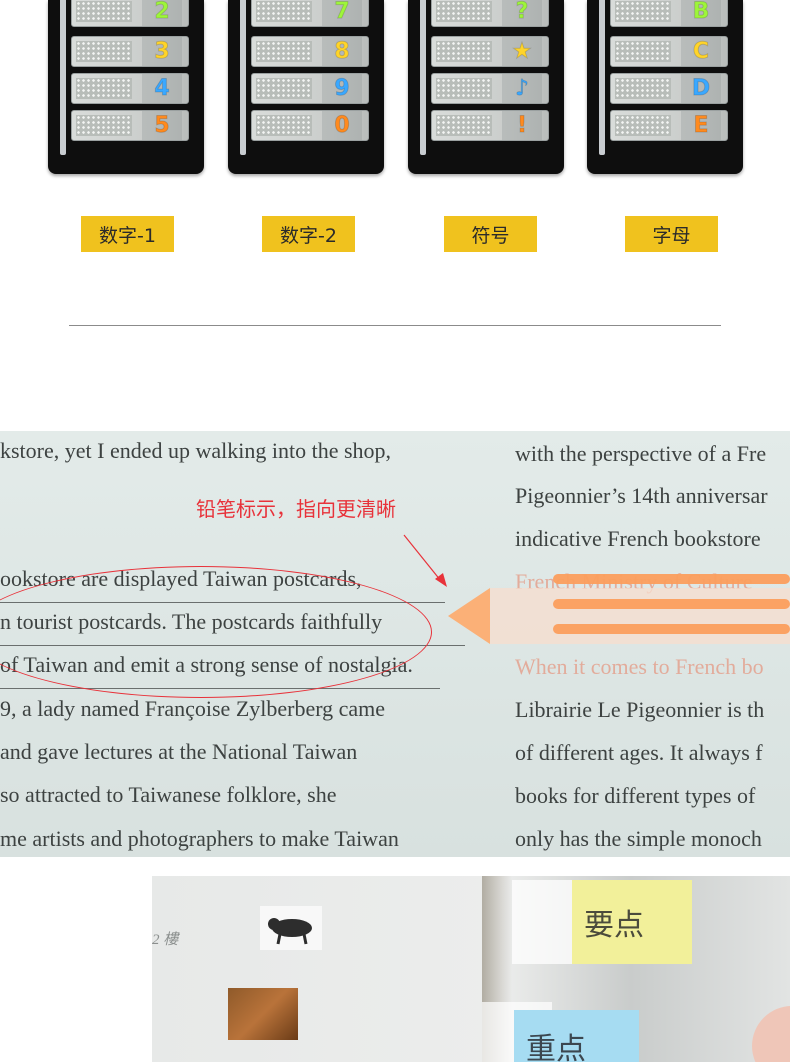  I want to click on book-text-line: with the perspective of a Fre, so click(641, 453).